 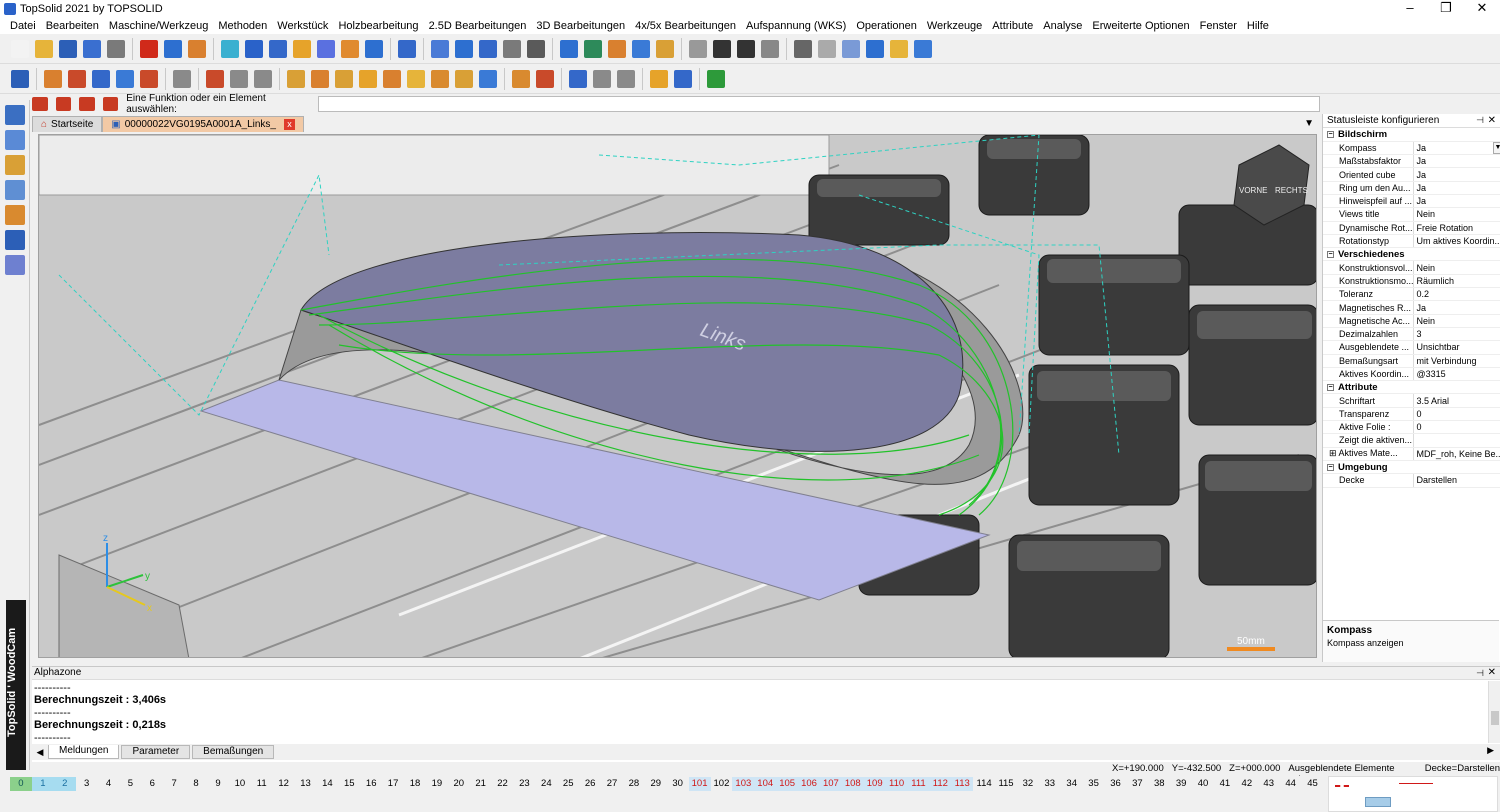 What do you see at coordinates (787, 784) in the screenshot?
I see `layer-105: 105` at bounding box center [787, 784].